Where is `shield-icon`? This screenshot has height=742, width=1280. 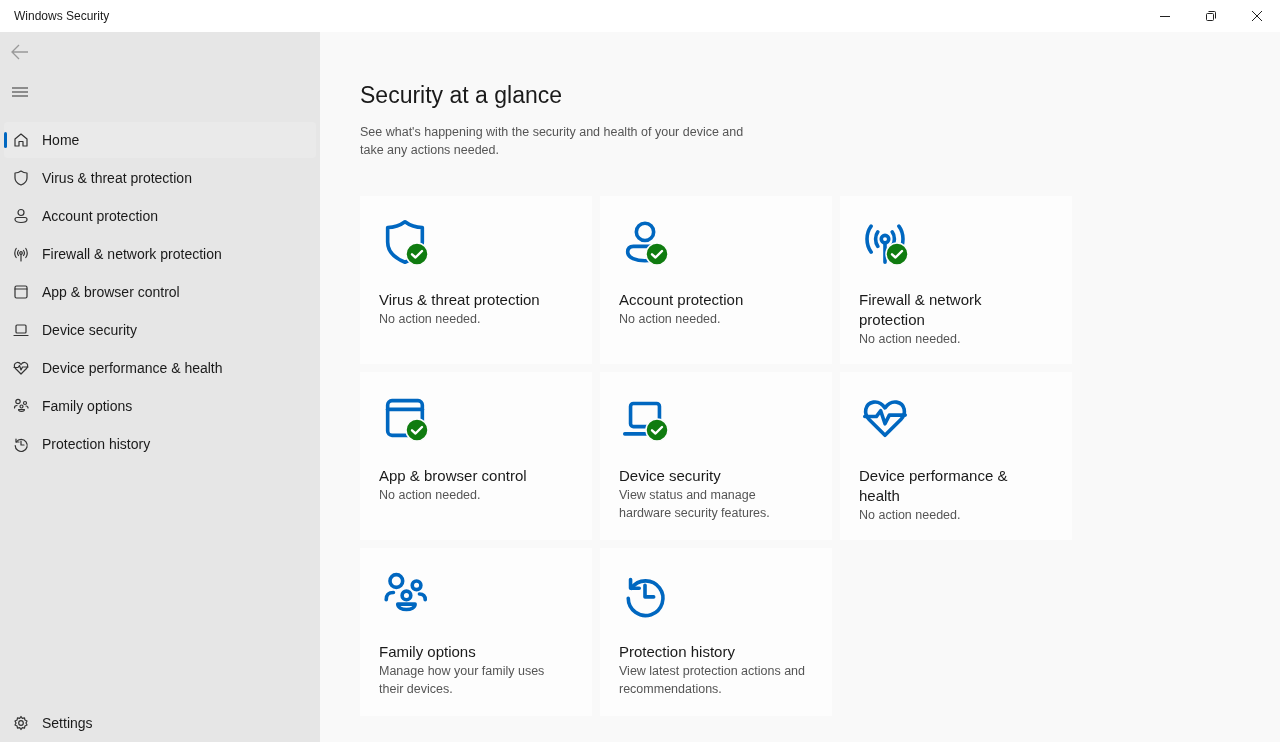 shield-icon is located at coordinates (21, 178).